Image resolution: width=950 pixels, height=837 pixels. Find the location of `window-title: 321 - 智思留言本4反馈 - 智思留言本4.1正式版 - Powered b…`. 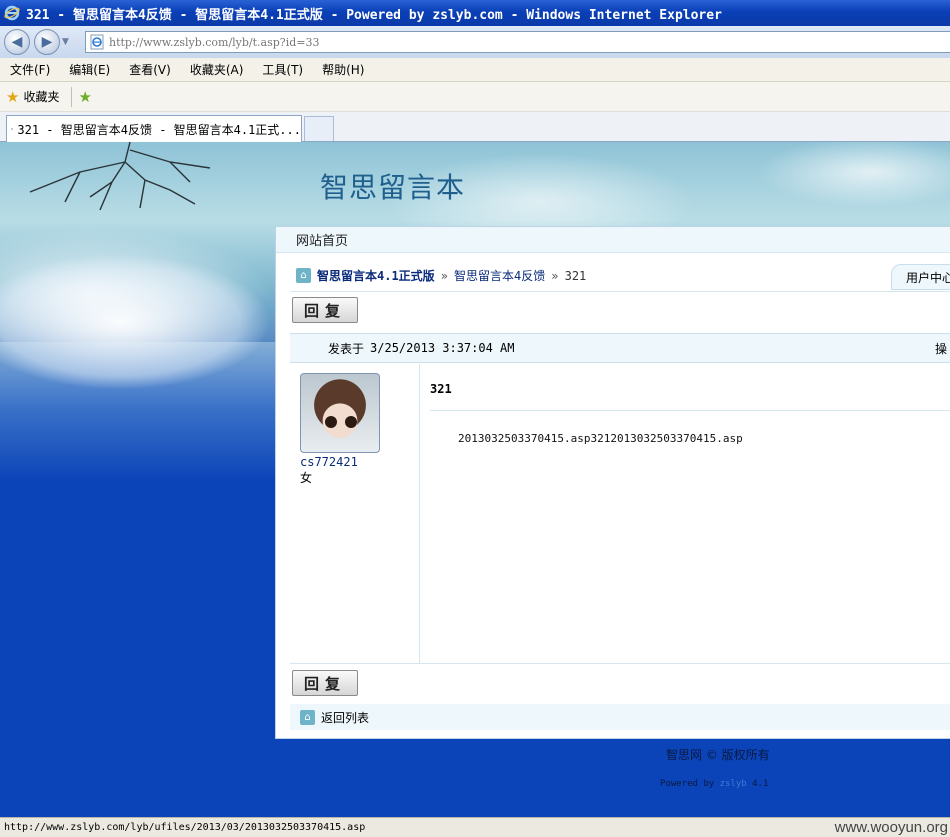

window-title: 321 - 智思留言本4反馈 - 智思留言本4.1正式版 - Powered b… is located at coordinates (374, 15).